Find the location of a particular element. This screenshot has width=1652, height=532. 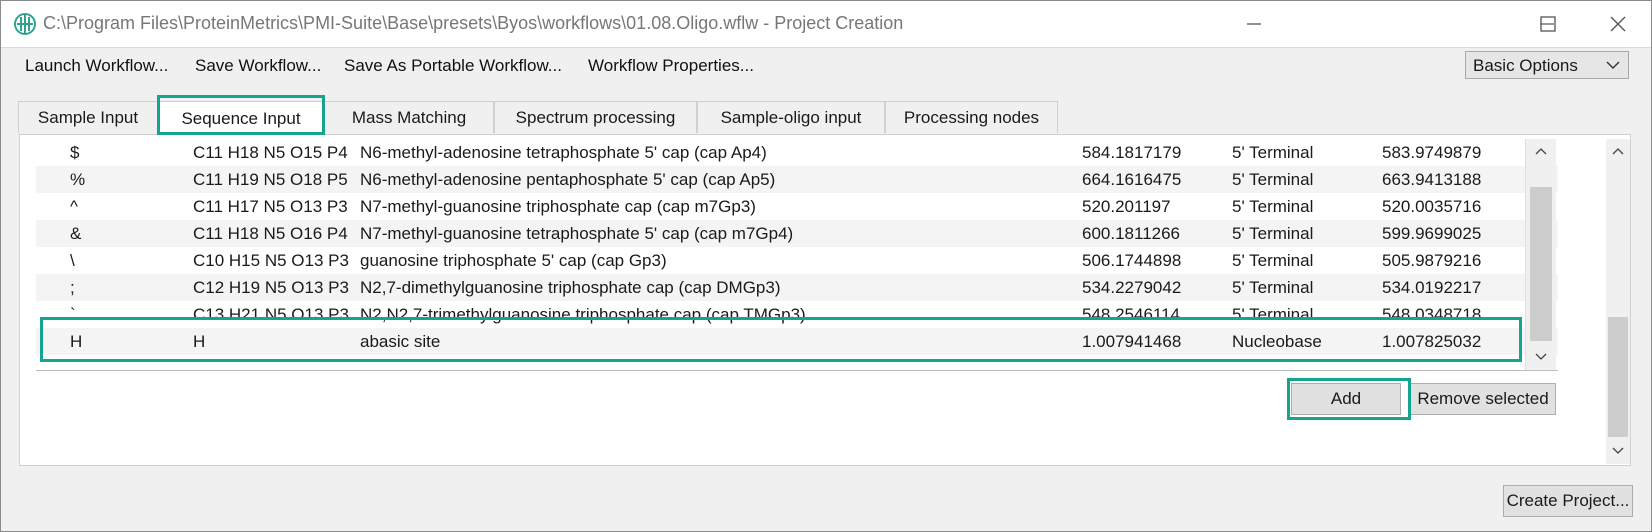

symbol-cell: H is located at coordinates (76, 341).